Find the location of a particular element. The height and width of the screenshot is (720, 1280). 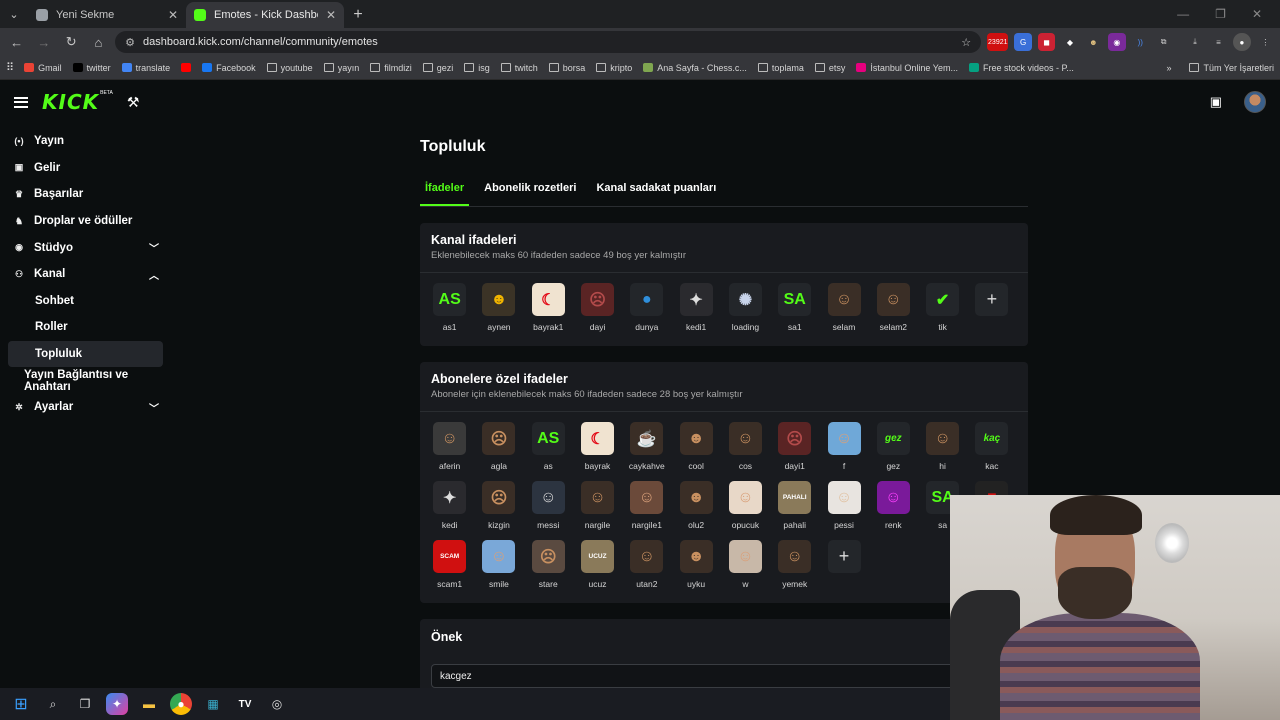

hamburger-menu-icon is located at coordinates (21, 102).